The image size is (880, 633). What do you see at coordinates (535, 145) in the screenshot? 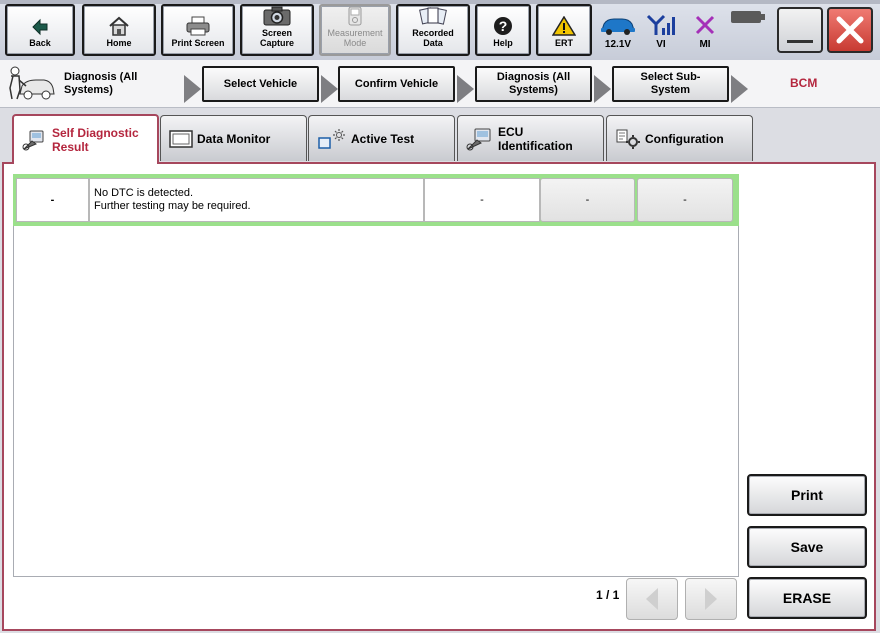
I see `tab-ecu-line-2: Identification` at bounding box center [535, 145].